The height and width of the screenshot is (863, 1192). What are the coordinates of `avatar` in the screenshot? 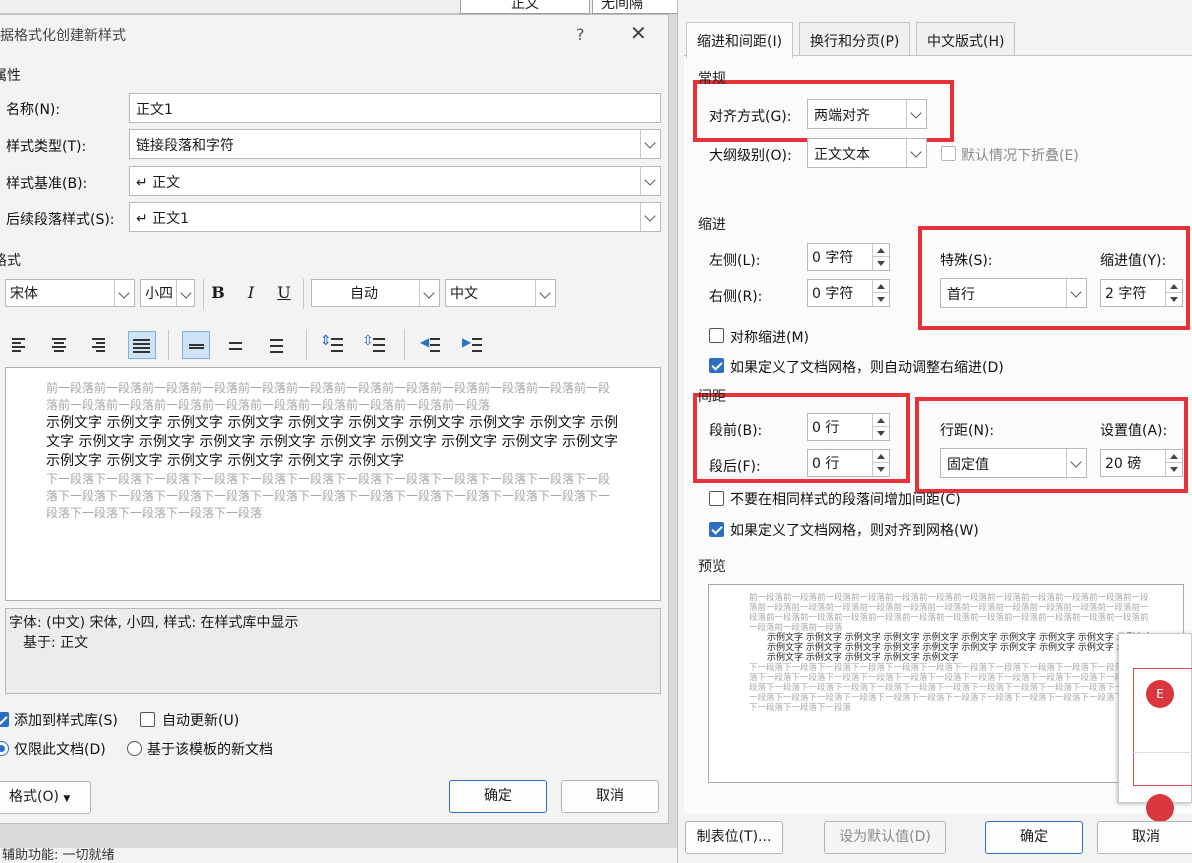 It's located at (1160, 808).